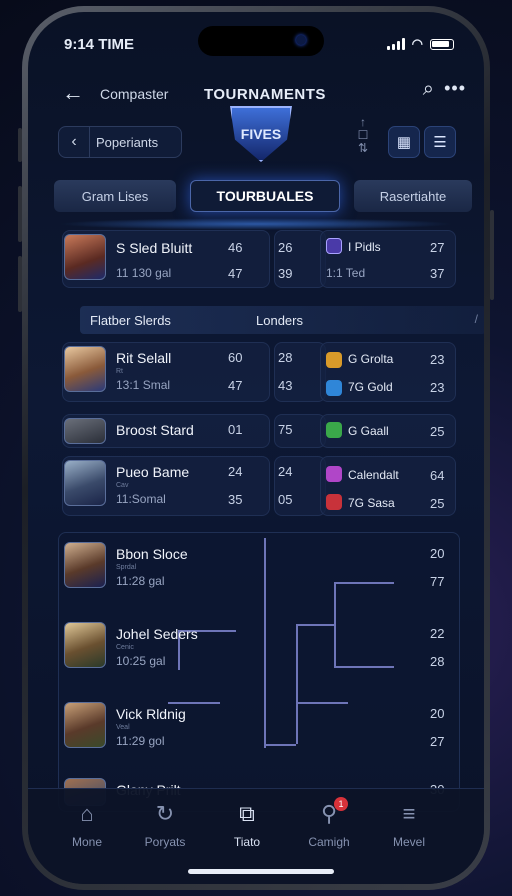 Image resolution: width=512 pixels, height=896 pixels. What do you see at coordinates (437, 713) in the screenshot?
I see `score: 20` at bounding box center [437, 713].